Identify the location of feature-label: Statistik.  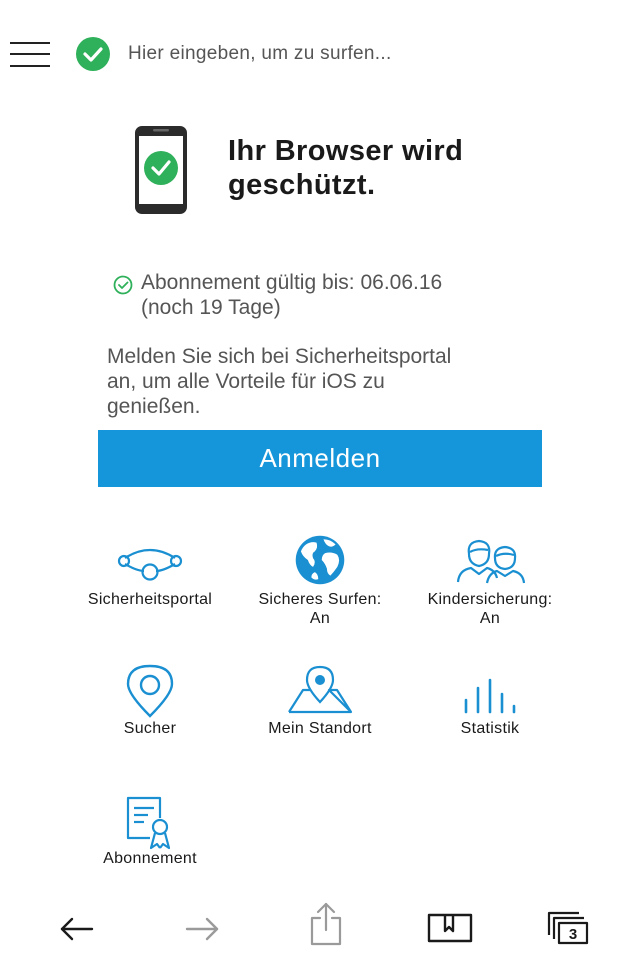
(490, 728).